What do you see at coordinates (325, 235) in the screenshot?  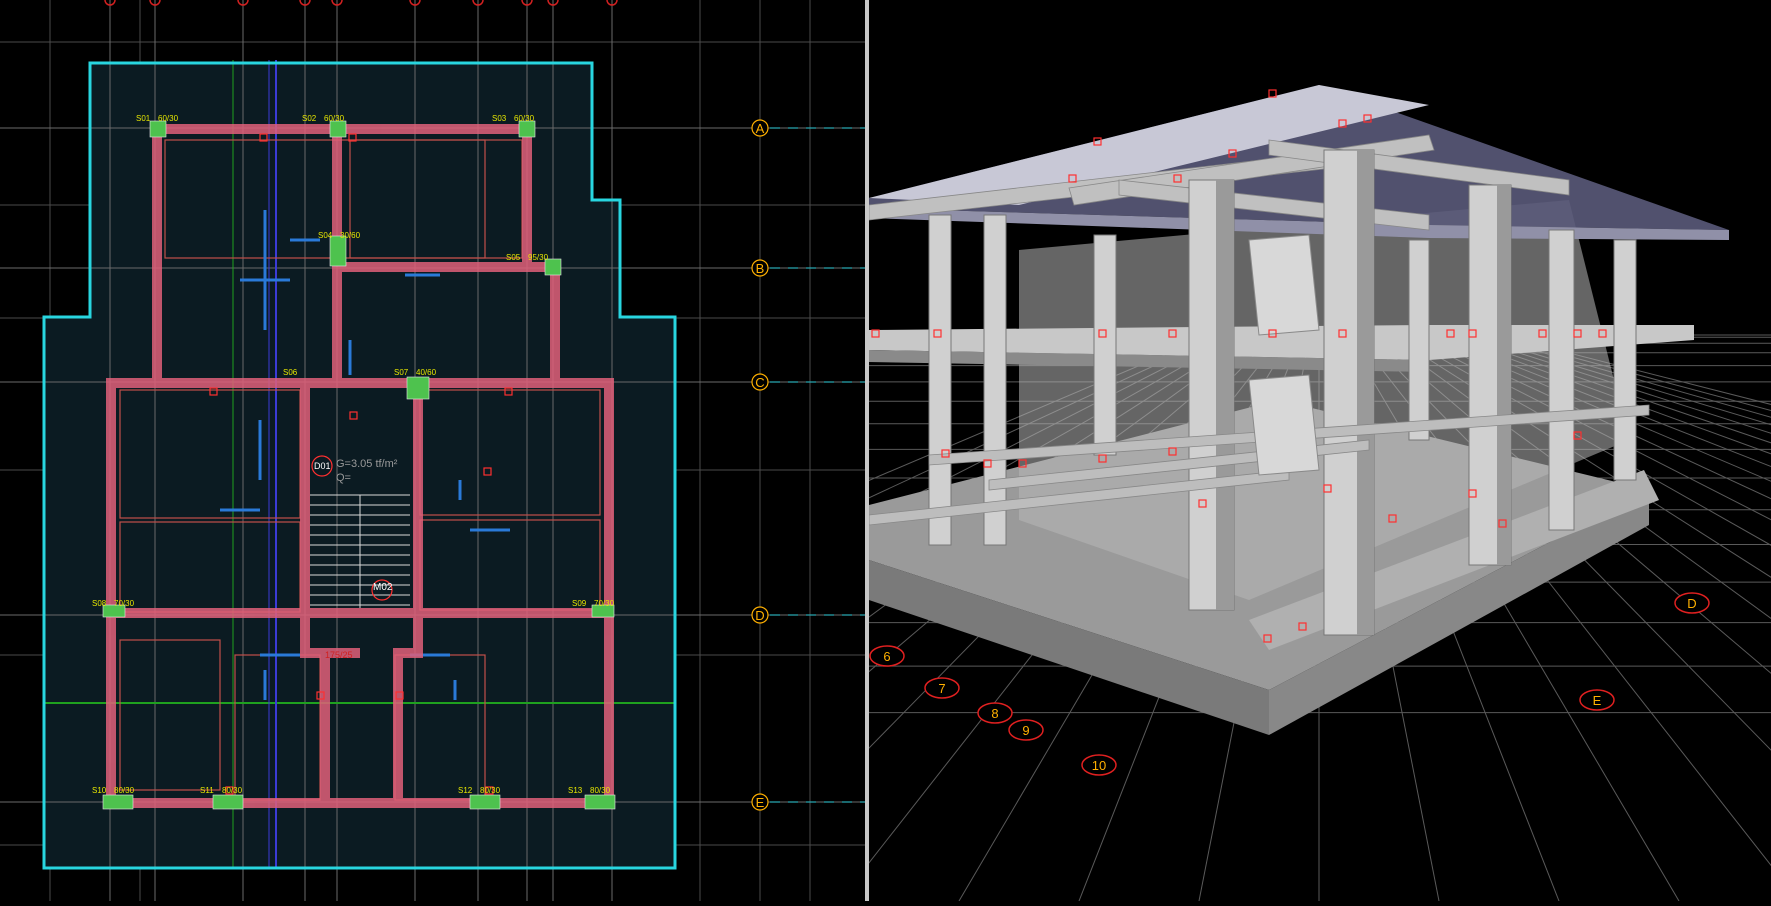 I see `column-label: S04` at bounding box center [325, 235].